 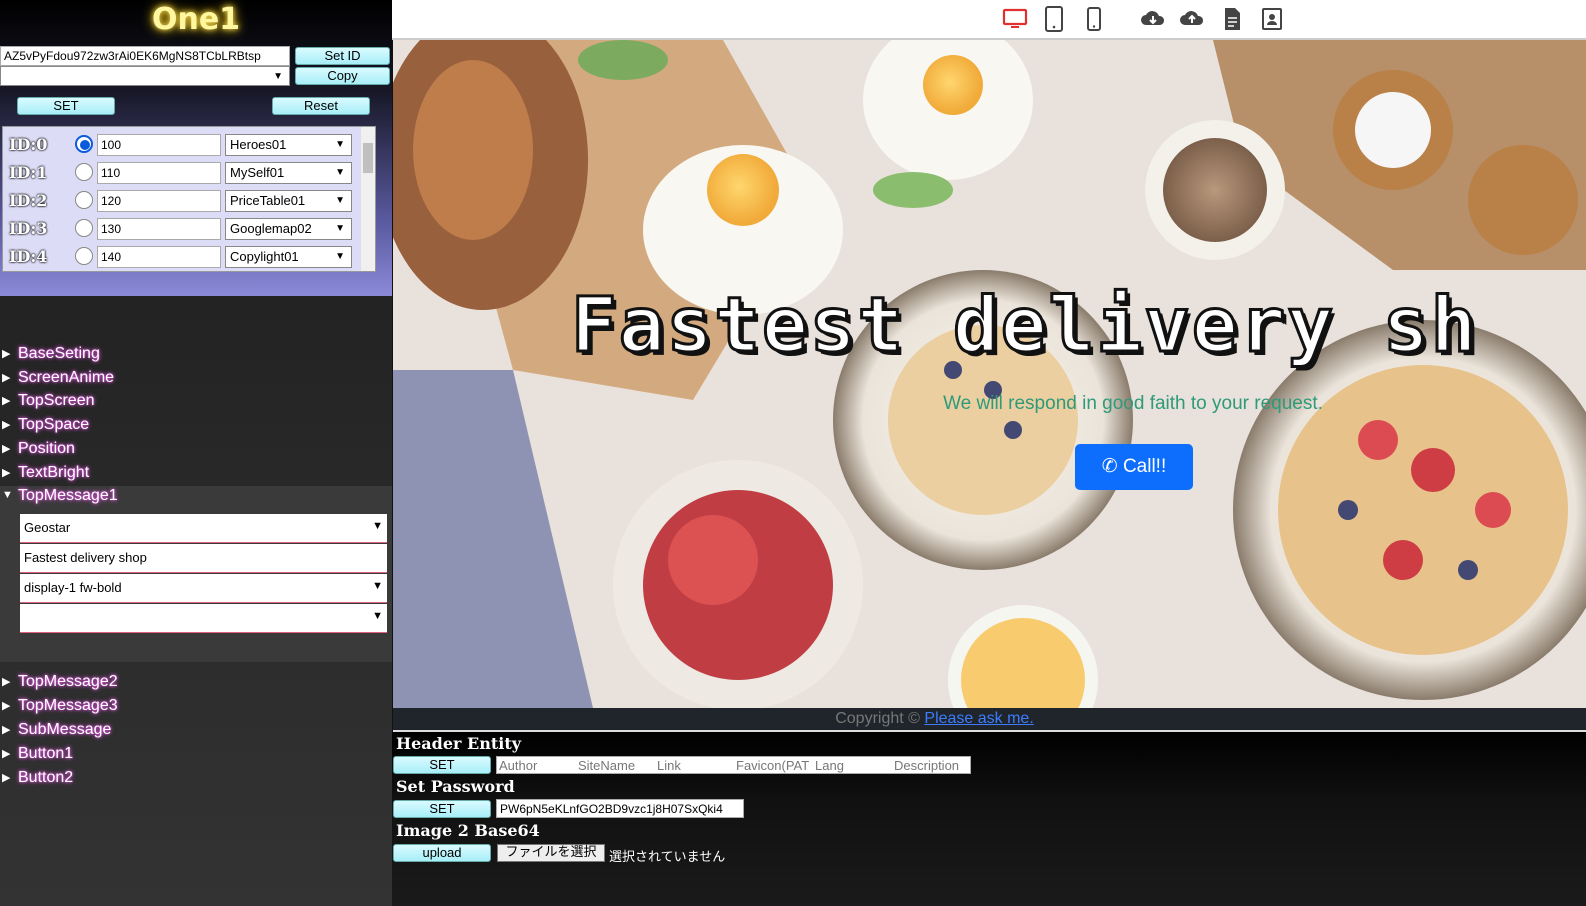 What do you see at coordinates (926, 765) in the screenshot?
I see `description-input: Description` at bounding box center [926, 765].